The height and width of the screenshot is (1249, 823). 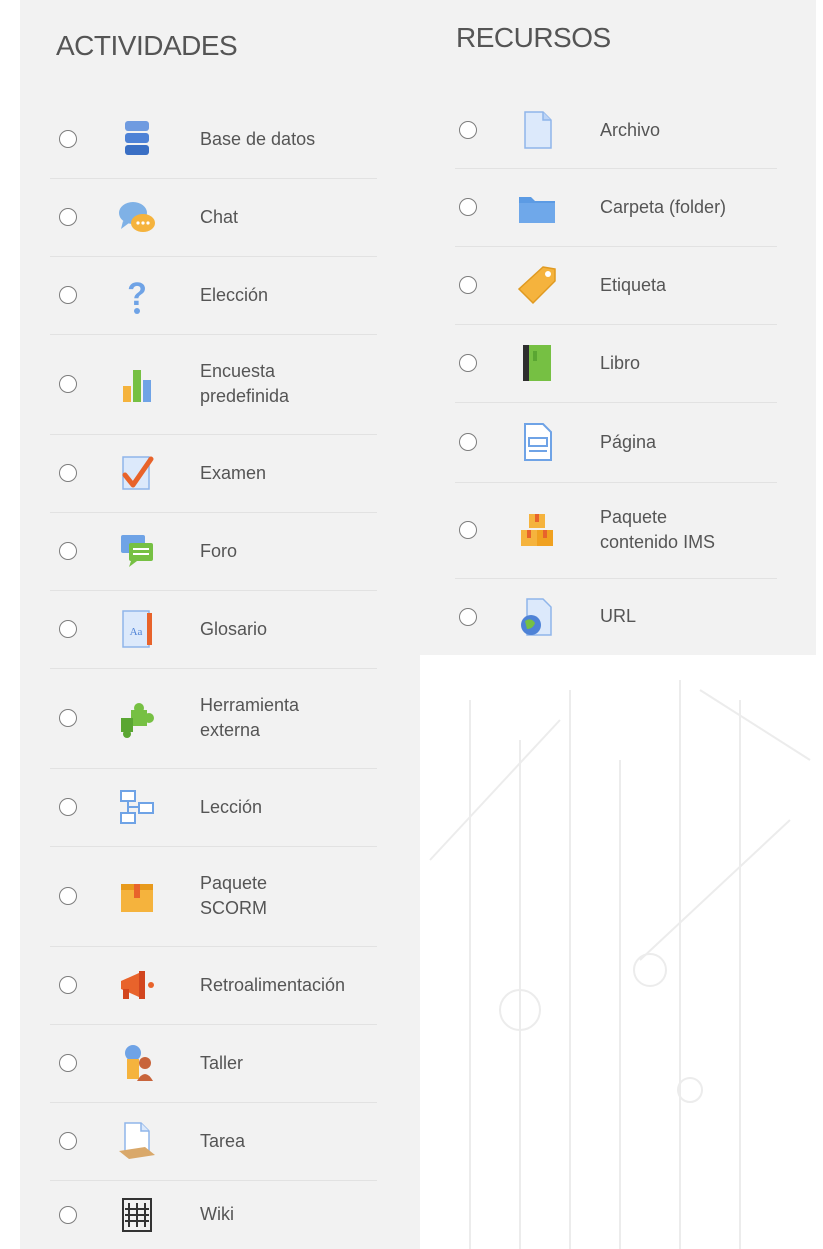 I want to click on activity-label-11: Retroalimentación, so click(x=307, y=985).